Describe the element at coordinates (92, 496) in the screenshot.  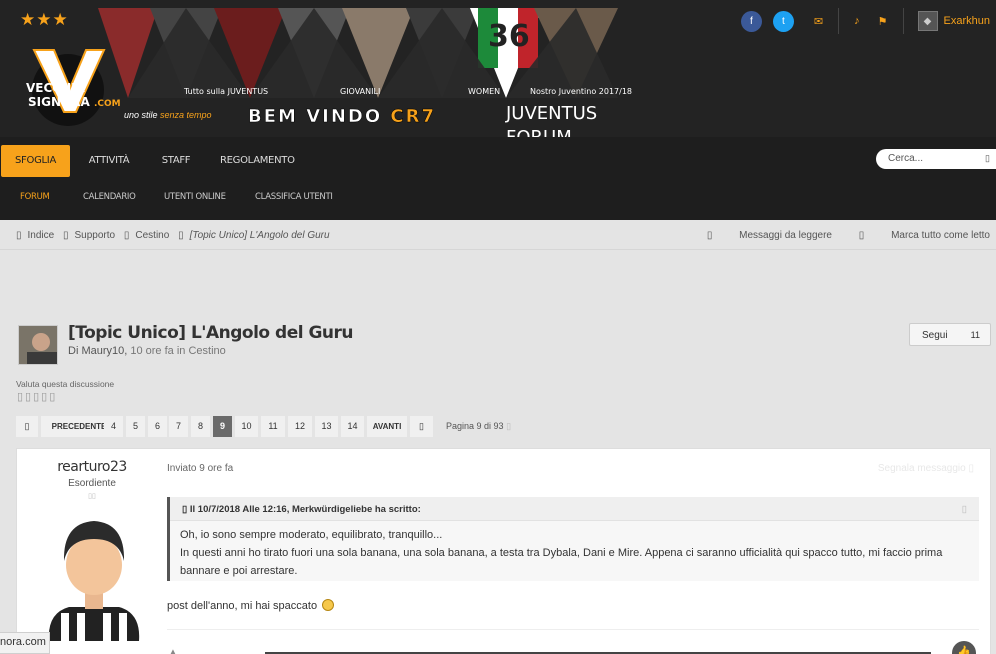
I see `rank-pips: ▯▯` at that location.